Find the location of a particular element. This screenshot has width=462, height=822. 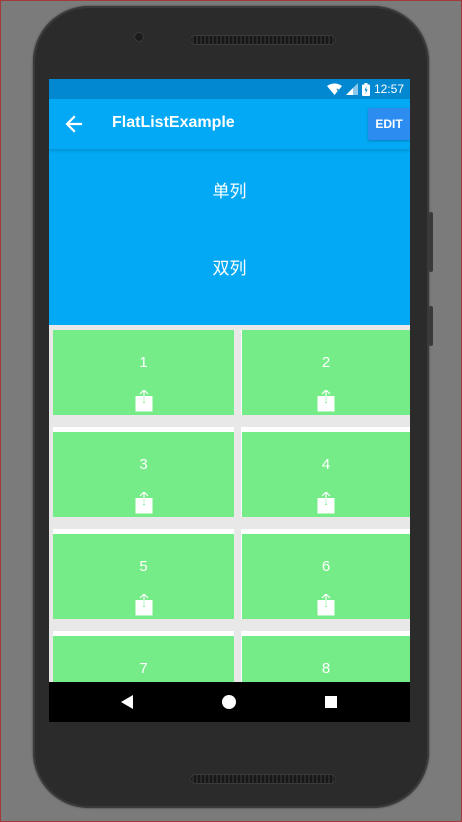

list-item: 1 is located at coordinates (143, 372).